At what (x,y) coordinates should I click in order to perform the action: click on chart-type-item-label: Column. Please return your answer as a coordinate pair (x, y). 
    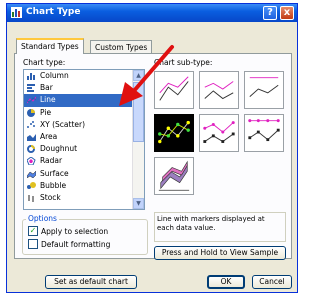
    Looking at the image, I should click on (54, 75).